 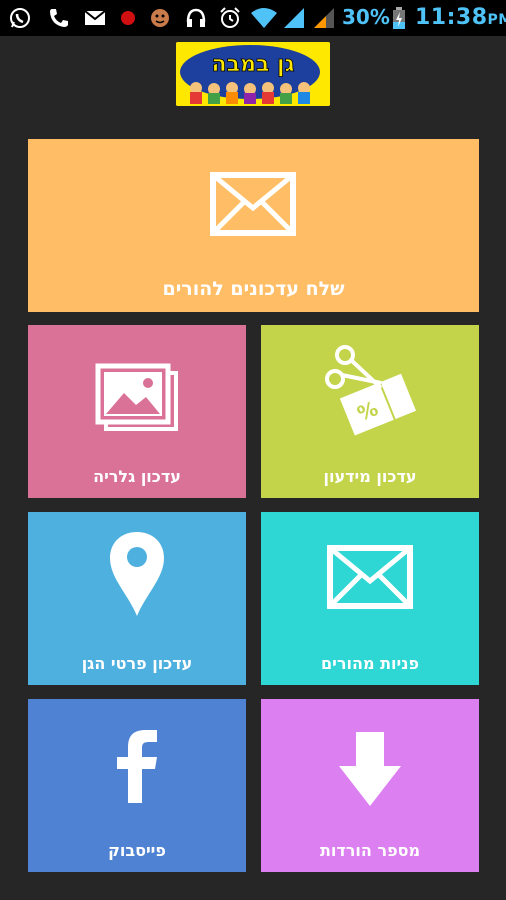 What do you see at coordinates (137, 850) in the screenshot?
I see `facebook-label: פייסבוק` at bounding box center [137, 850].